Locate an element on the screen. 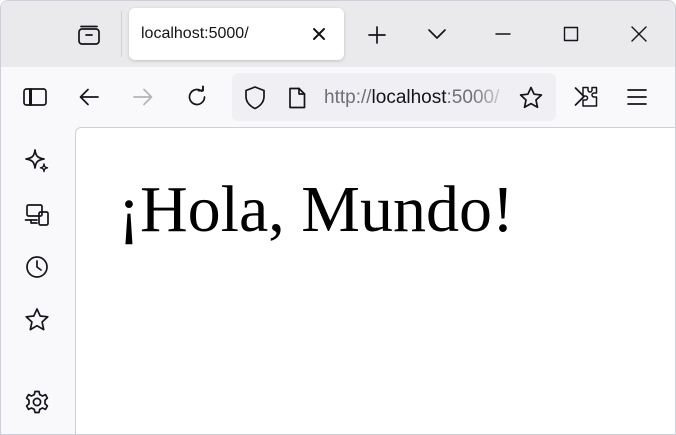 The width and height of the screenshot is (676, 435). window-minimize-button is located at coordinates (503, 34).